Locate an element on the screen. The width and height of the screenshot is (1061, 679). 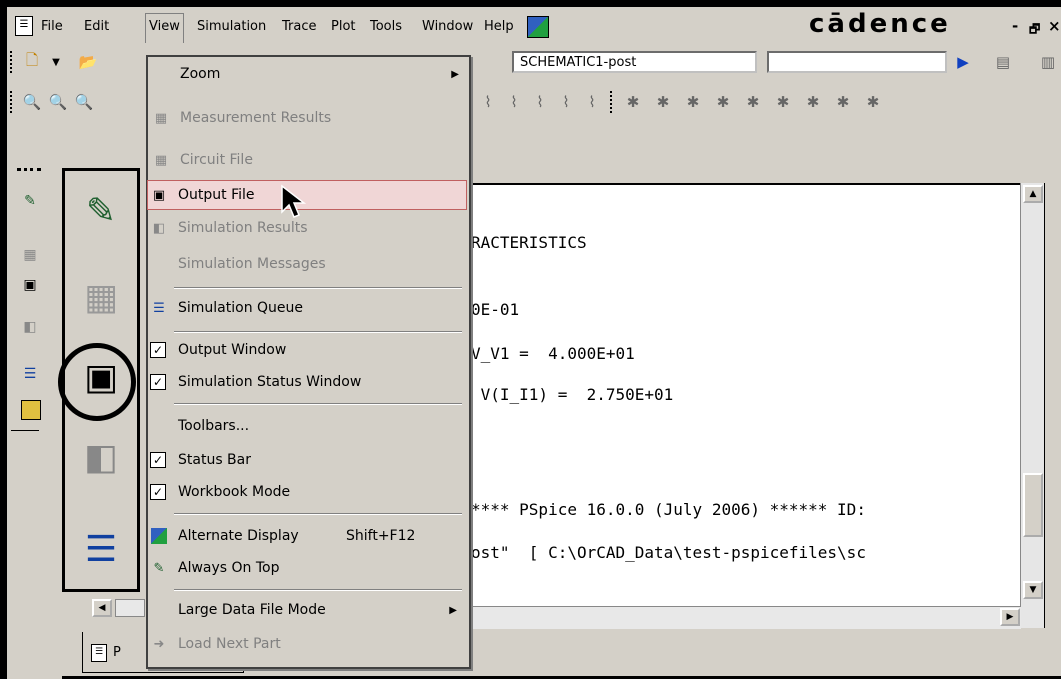
menu-item-output-window: ✓ Output Window is located at coordinates (306, 350).